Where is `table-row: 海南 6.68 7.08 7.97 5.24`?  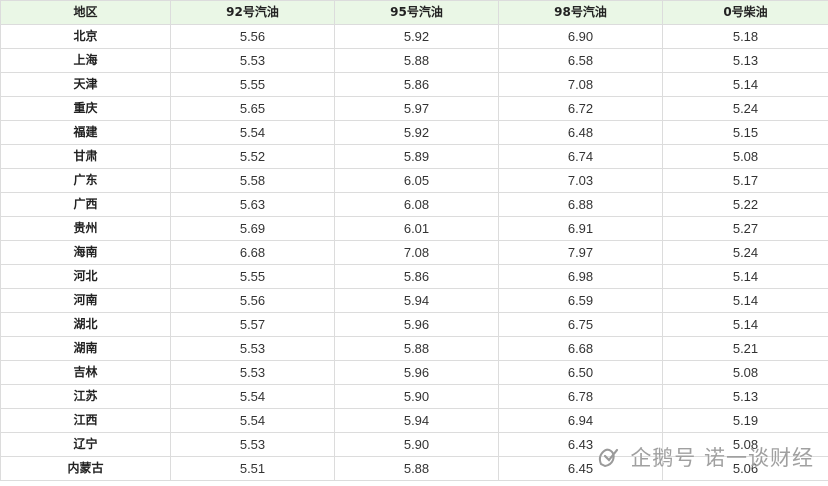 table-row: 海南 6.68 7.08 7.97 5.24 is located at coordinates (414, 252).